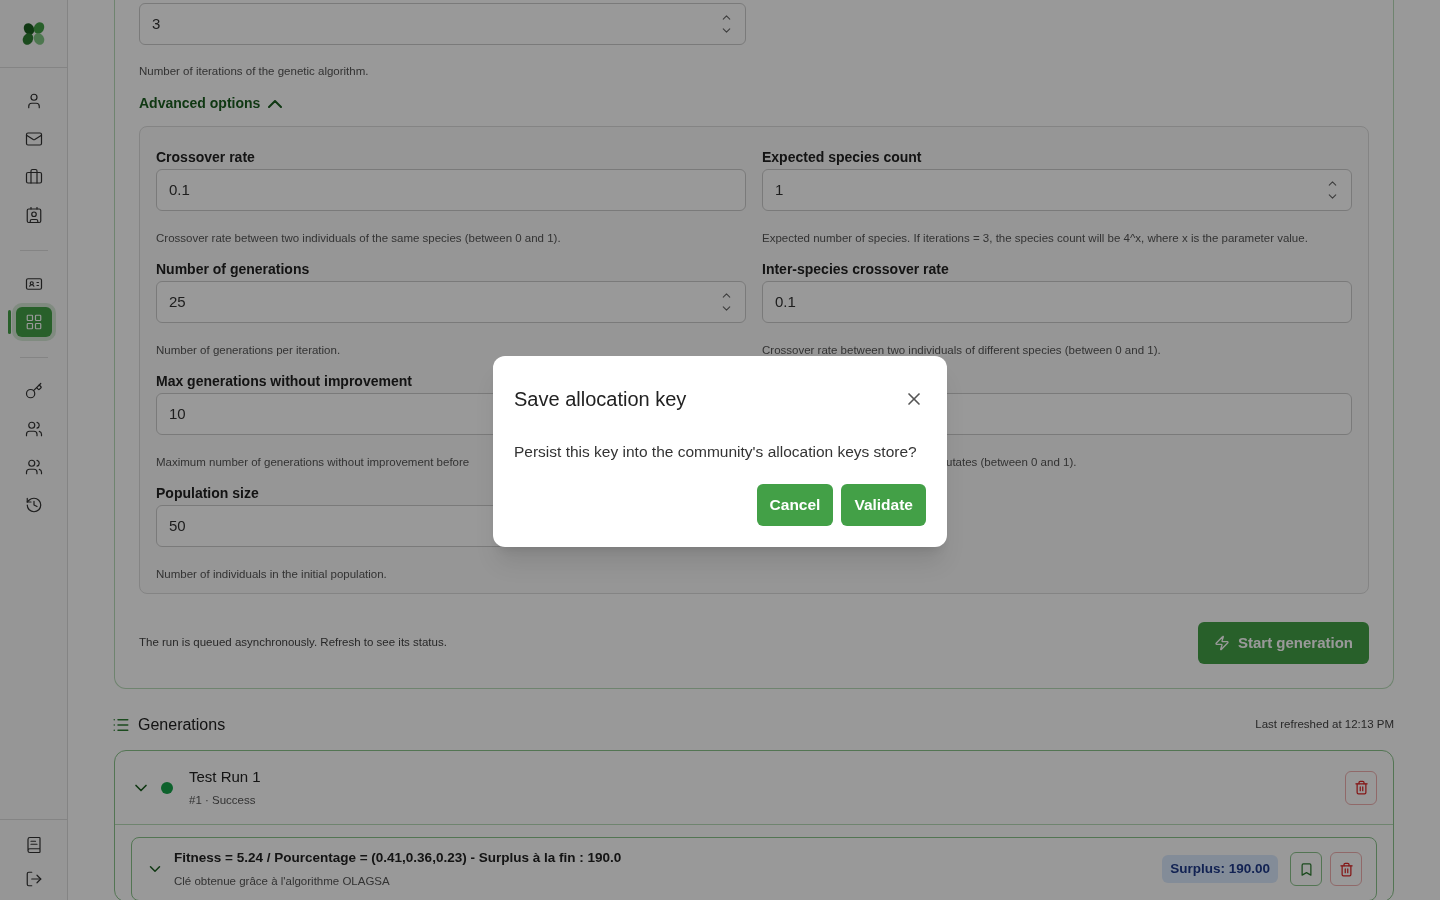  Describe the element at coordinates (442, 24) in the screenshot. I see `input-field: 3` at that location.